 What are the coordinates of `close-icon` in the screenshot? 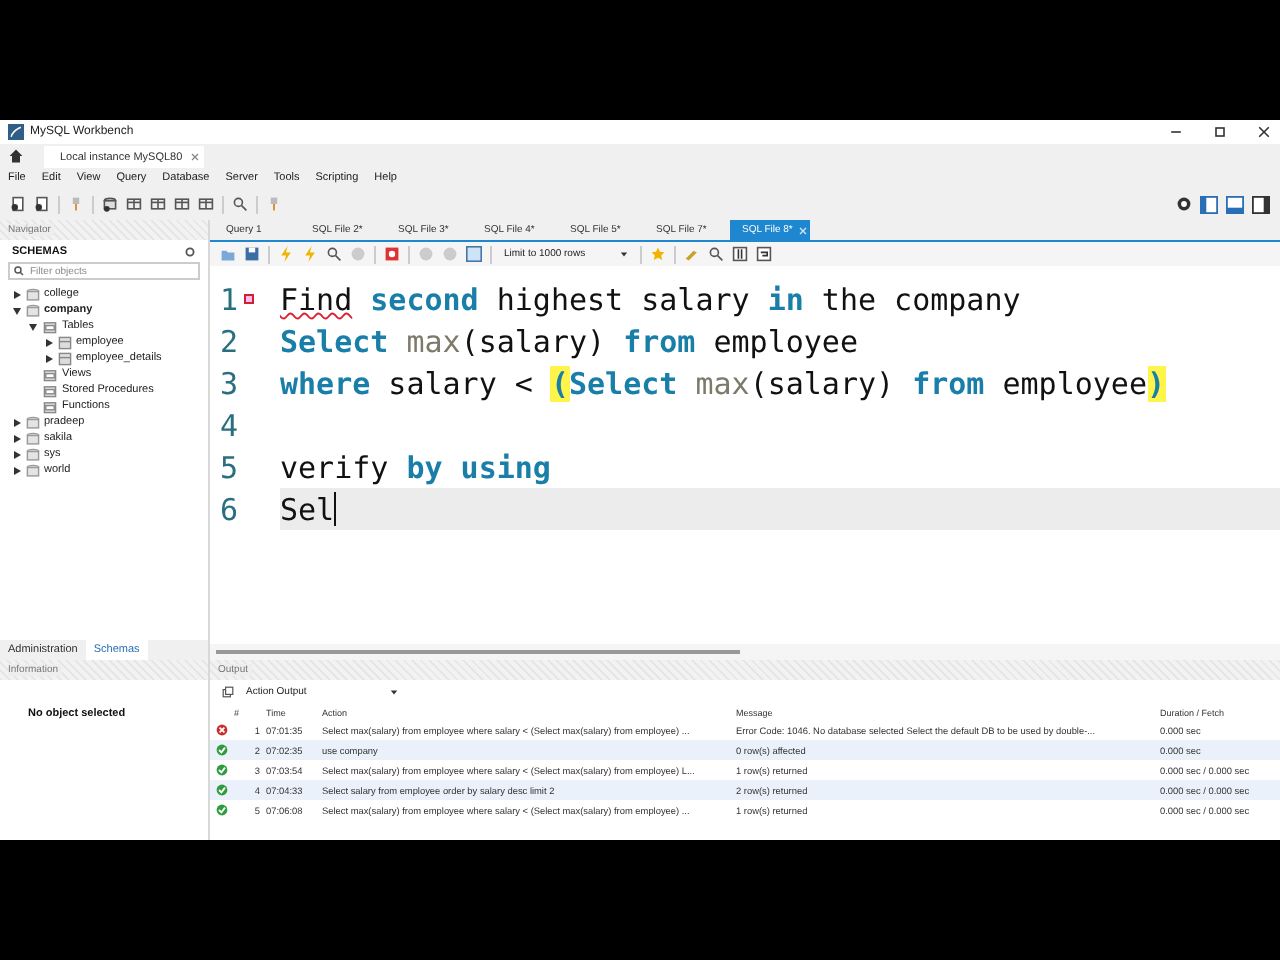 It's located at (1264, 132).